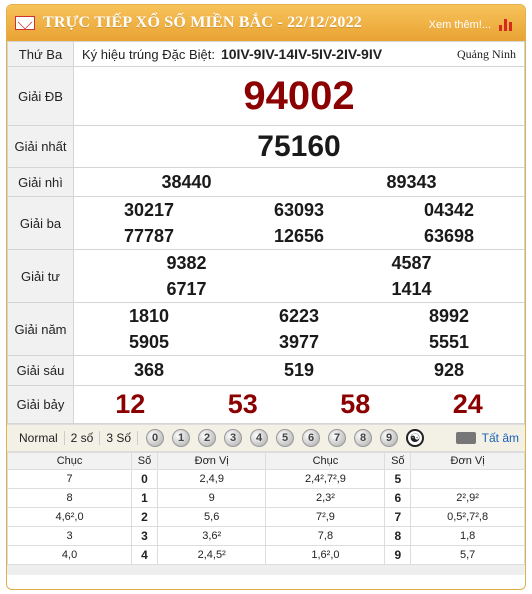  Describe the element at coordinates (186, 288) in the screenshot. I see `prize-g4-value: 6717` at that location.